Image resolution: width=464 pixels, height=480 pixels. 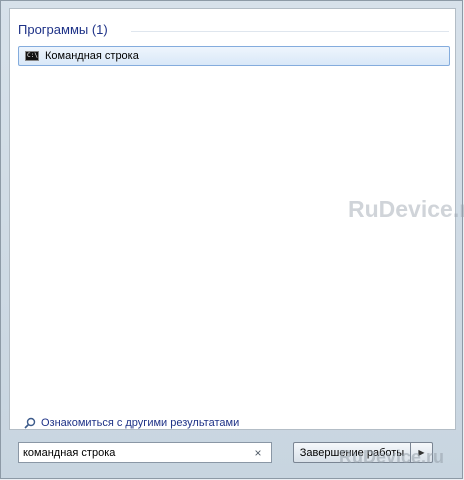 I want to click on section-divider, so click(x=290, y=31).